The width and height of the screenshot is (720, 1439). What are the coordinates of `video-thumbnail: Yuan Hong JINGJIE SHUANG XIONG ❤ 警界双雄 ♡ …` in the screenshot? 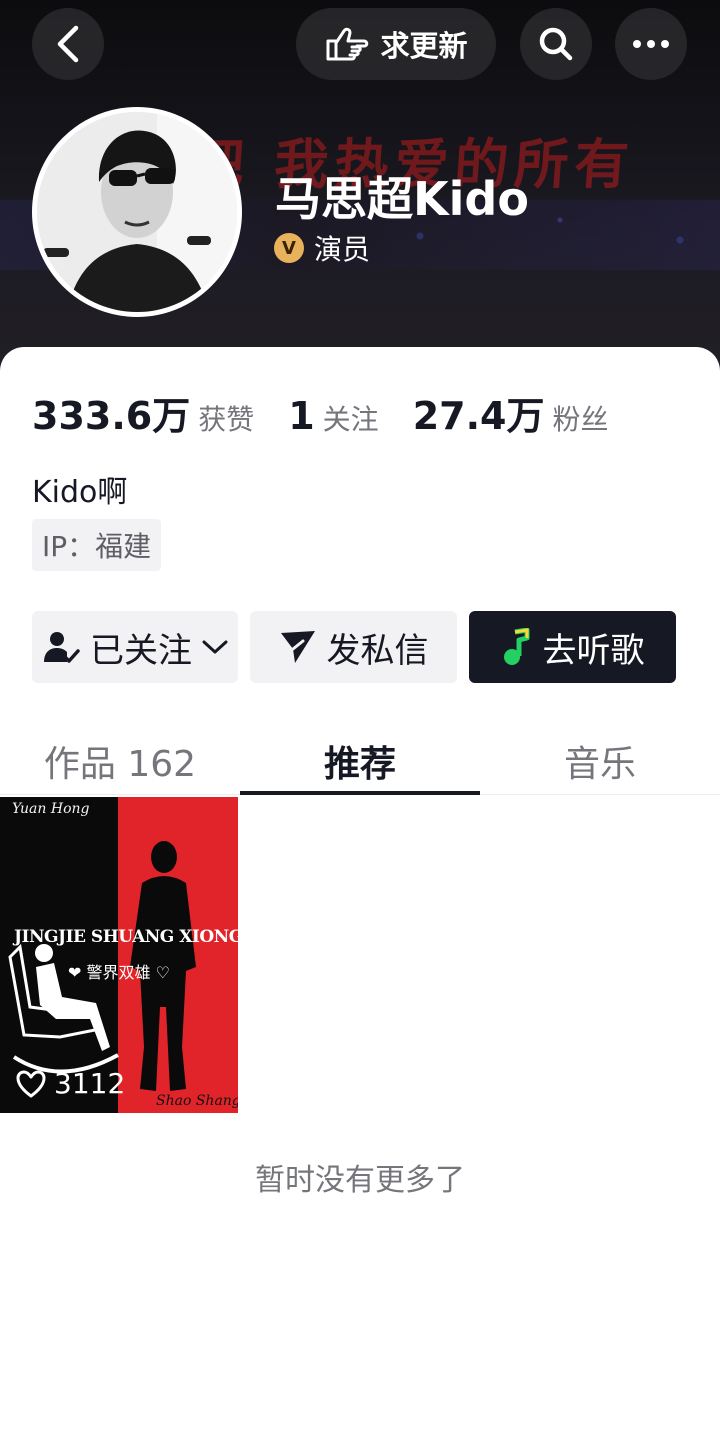 It's located at (119, 955).